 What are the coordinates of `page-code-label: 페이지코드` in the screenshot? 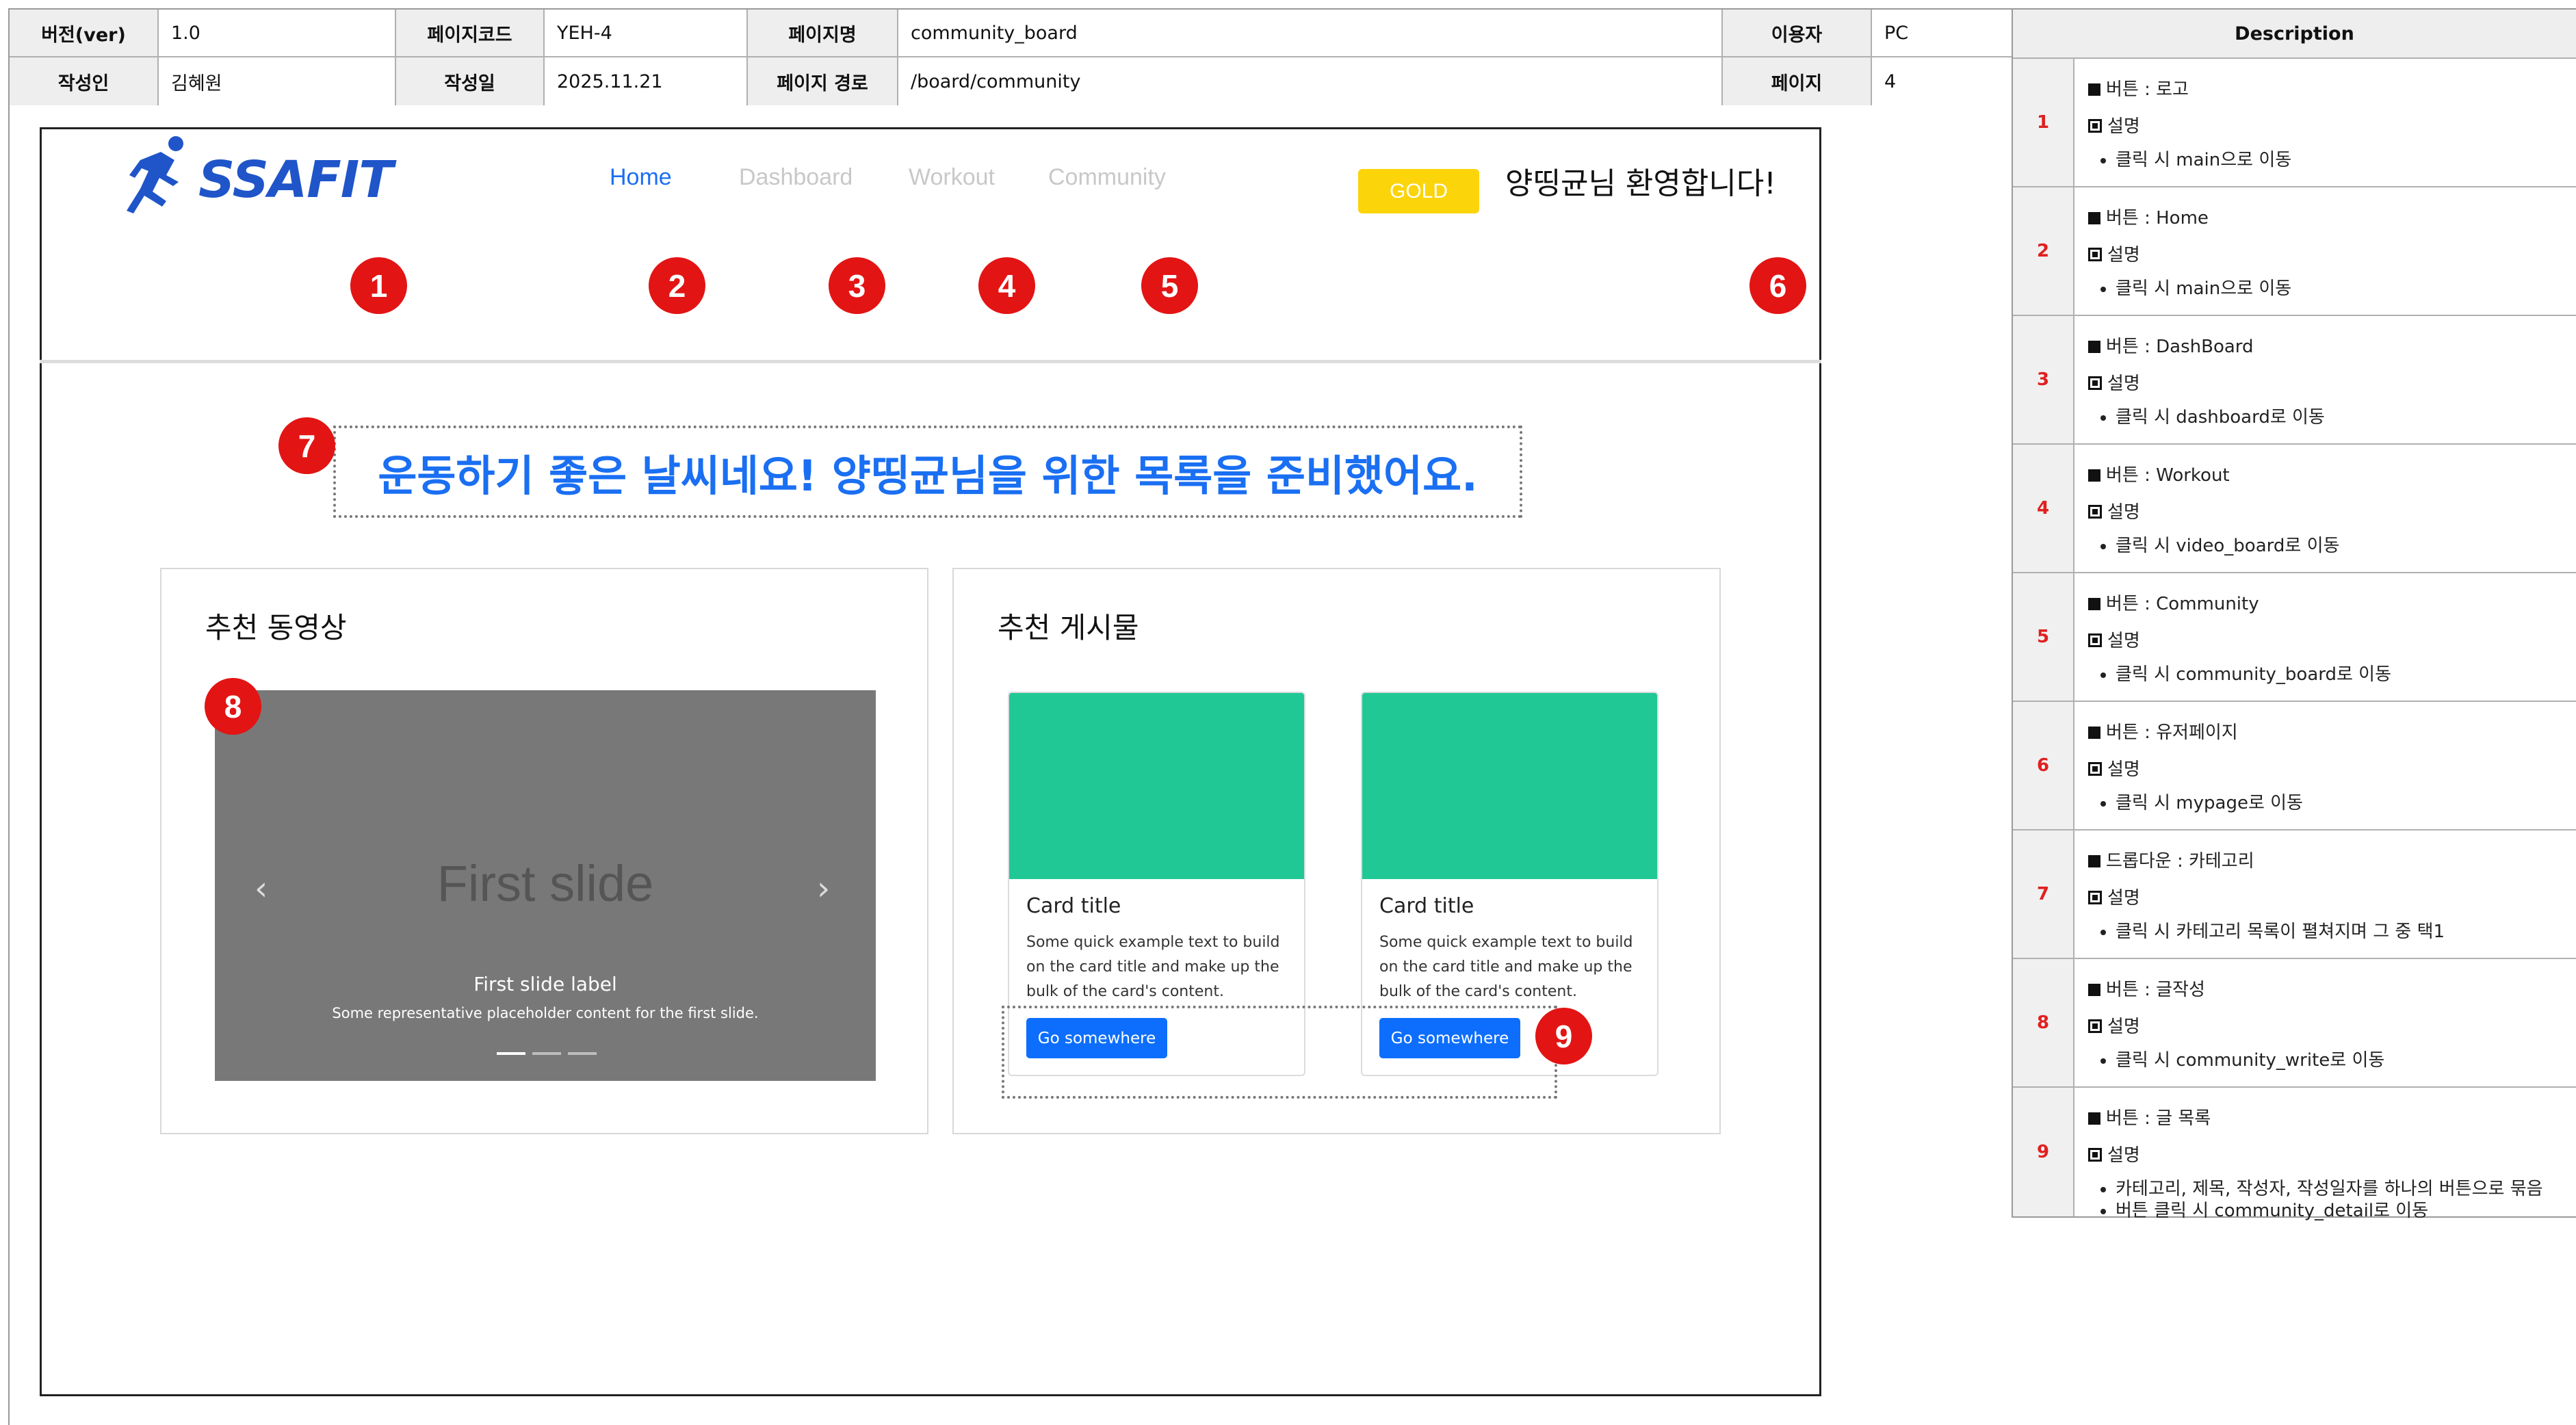 It's located at (470, 33).